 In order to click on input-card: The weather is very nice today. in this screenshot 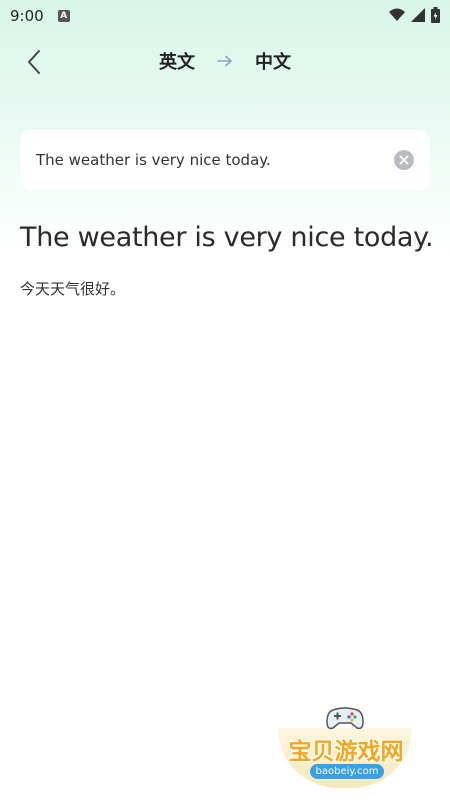, I will do `click(225, 160)`.